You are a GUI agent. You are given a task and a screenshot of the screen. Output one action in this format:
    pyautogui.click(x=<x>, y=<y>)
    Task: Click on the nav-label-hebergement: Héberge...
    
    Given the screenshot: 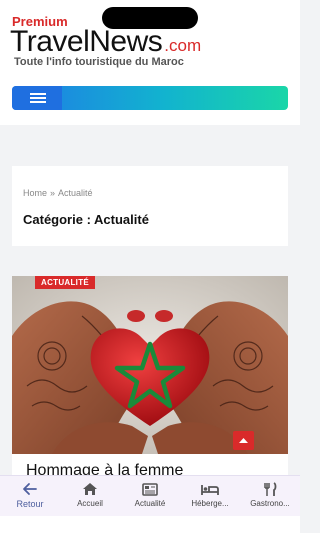 What is the action you would take?
    pyautogui.click(x=210, y=503)
    